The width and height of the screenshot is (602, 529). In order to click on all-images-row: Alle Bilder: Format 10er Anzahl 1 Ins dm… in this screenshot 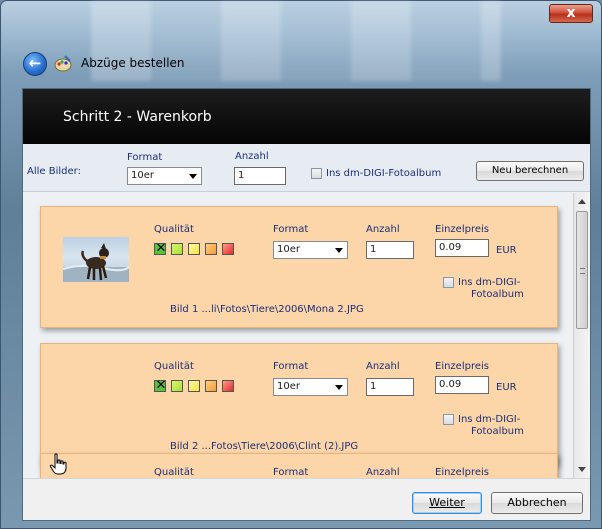, I will do `click(306, 168)`.